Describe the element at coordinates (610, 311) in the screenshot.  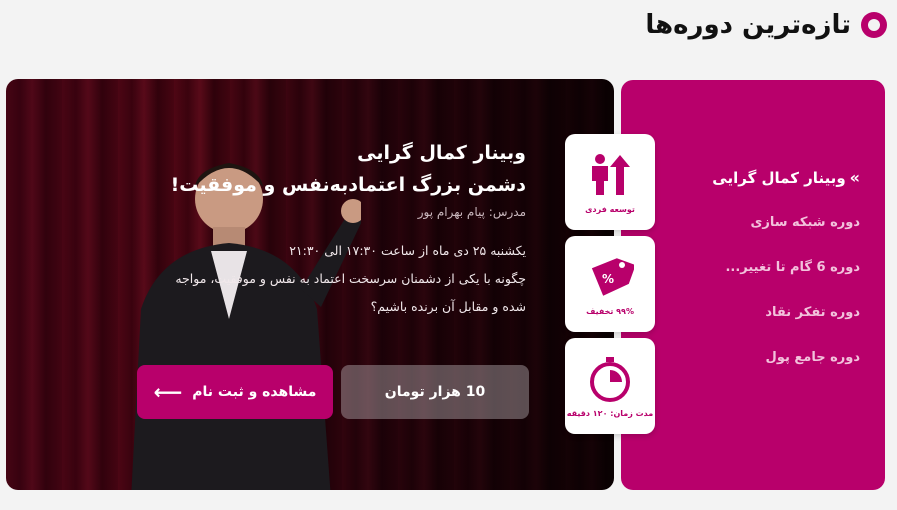
I see `badge-label: ۹۹% تخفیف` at that location.